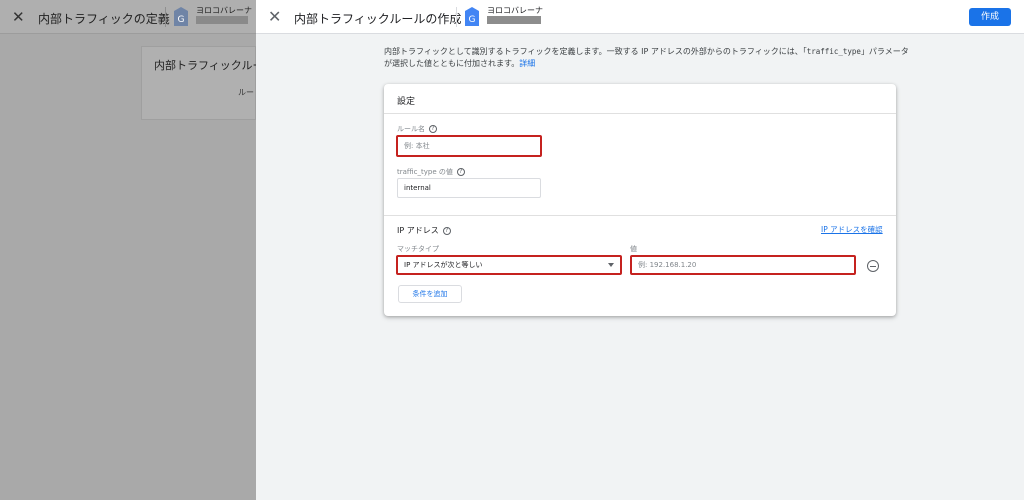 The height and width of the screenshot is (500, 1024). What do you see at coordinates (207, 83) in the screenshot?
I see `background-card: 内部トラフィックルール ルー` at bounding box center [207, 83].